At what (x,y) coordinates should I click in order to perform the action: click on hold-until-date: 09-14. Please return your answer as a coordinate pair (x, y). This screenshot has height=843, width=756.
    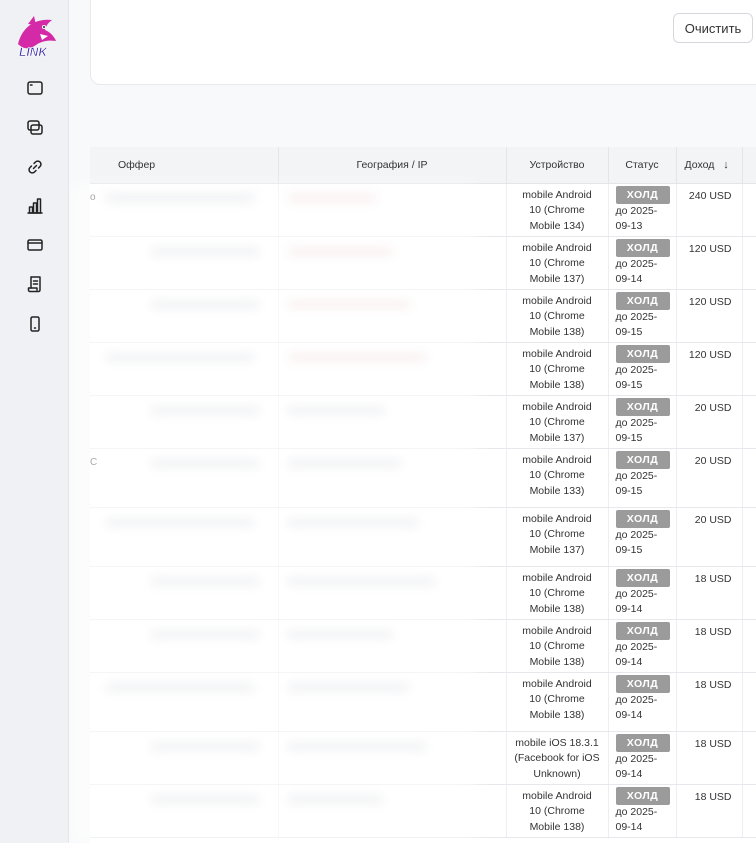
    Looking at the image, I should click on (629, 774).